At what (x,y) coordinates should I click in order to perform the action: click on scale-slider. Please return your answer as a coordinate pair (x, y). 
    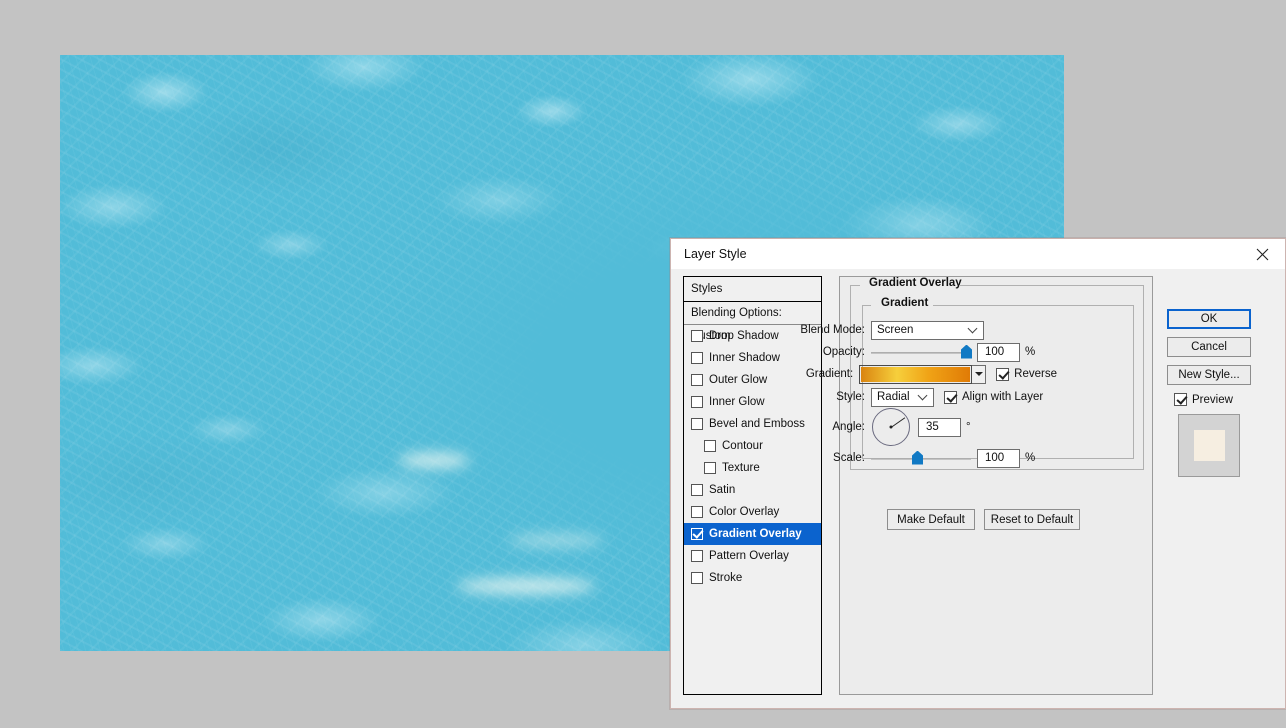
    Looking at the image, I should click on (921, 458).